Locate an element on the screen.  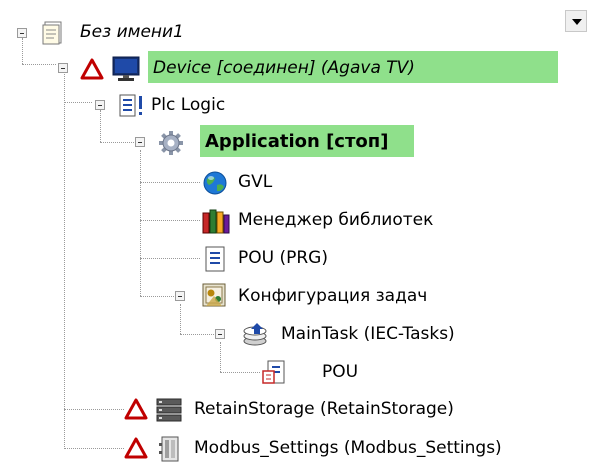
plc-logic-icon is located at coordinates (133, 108).